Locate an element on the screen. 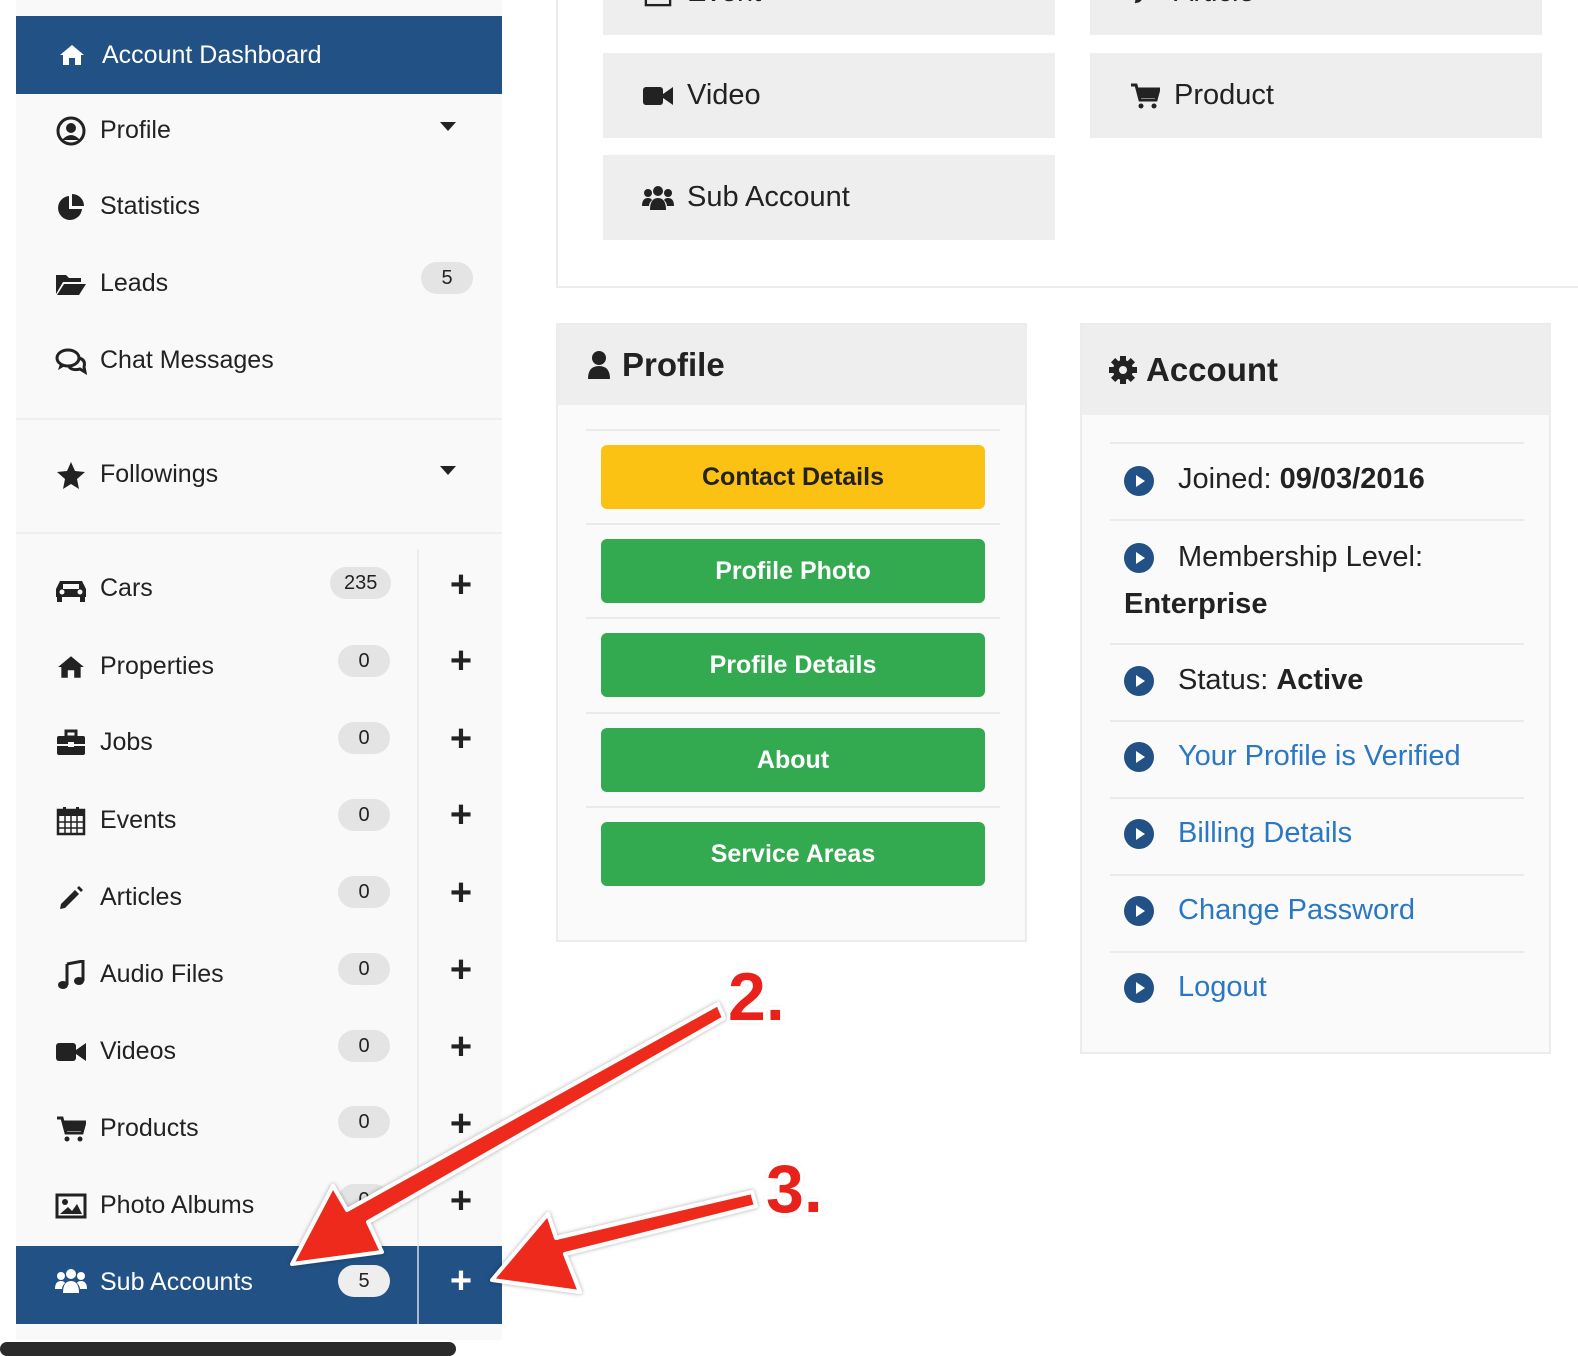 The width and height of the screenshot is (1578, 1356). quick-button-label: Sub Account is located at coordinates (768, 197).